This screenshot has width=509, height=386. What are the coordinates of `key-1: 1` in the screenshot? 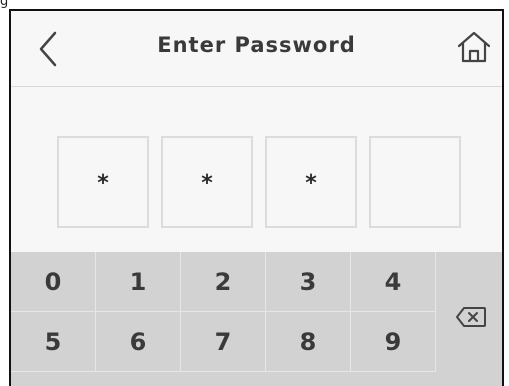 It's located at (138, 282).